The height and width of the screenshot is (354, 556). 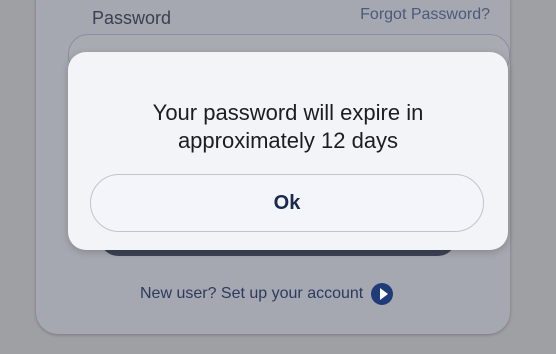 I want to click on forgot-password-link: Forgot Password?, so click(x=425, y=15).